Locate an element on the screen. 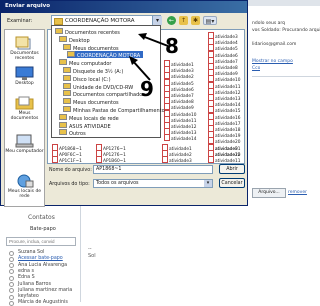  new-folder-icon: ✱ is located at coordinates (195, 20).